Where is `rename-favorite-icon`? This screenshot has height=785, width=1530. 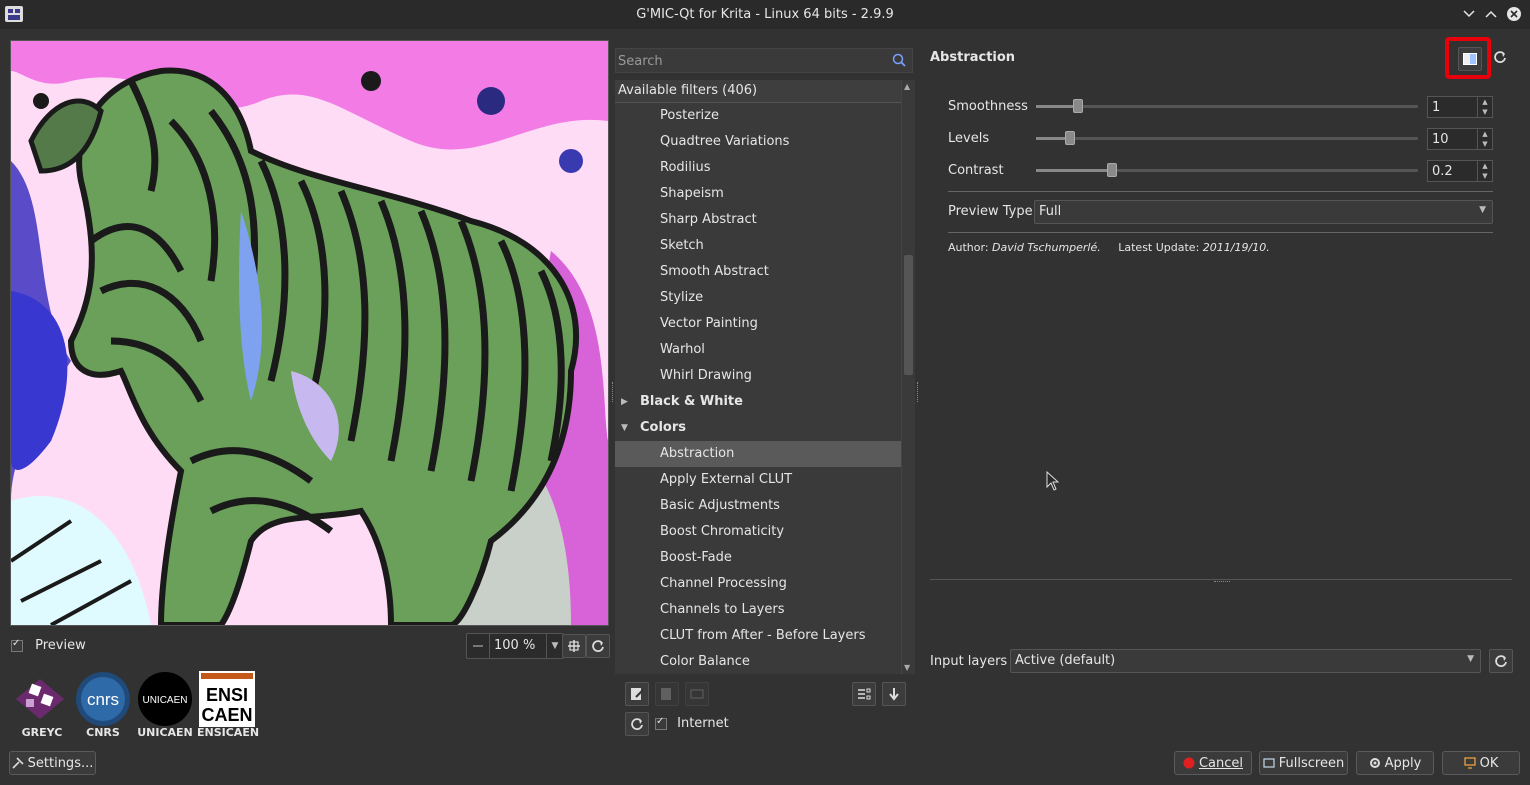 rename-favorite-icon is located at coordinates (697, 694).